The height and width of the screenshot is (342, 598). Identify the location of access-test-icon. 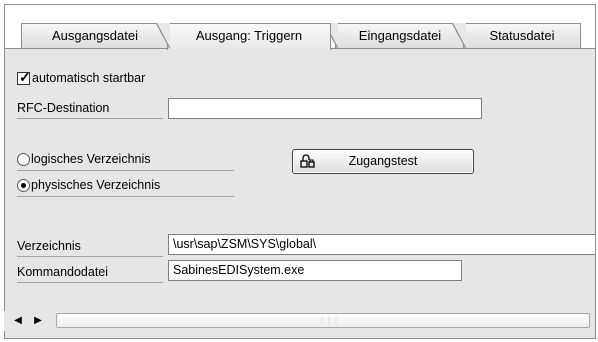
(307, 161).